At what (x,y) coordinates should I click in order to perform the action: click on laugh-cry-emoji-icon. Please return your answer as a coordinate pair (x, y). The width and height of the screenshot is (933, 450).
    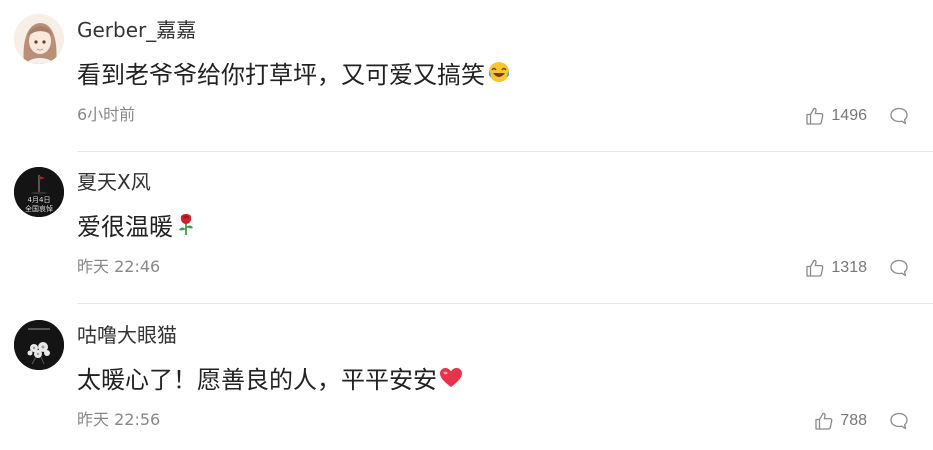
    Looking at the image, I should click on (499, 76).